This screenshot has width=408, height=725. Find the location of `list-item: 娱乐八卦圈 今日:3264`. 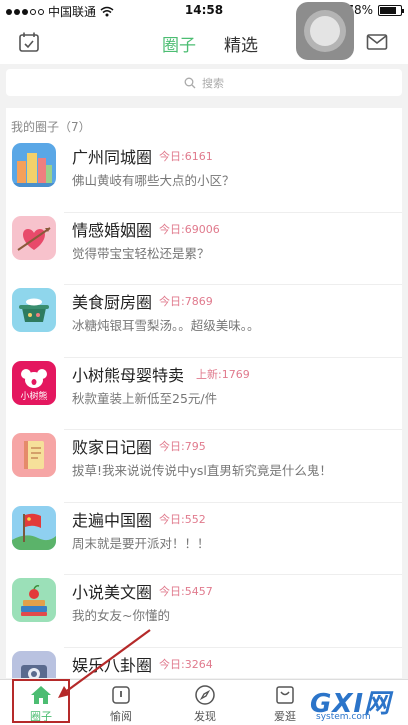

list-item: 娱乐八卦圈 今日:3264 is located at coordinates (204, 663).